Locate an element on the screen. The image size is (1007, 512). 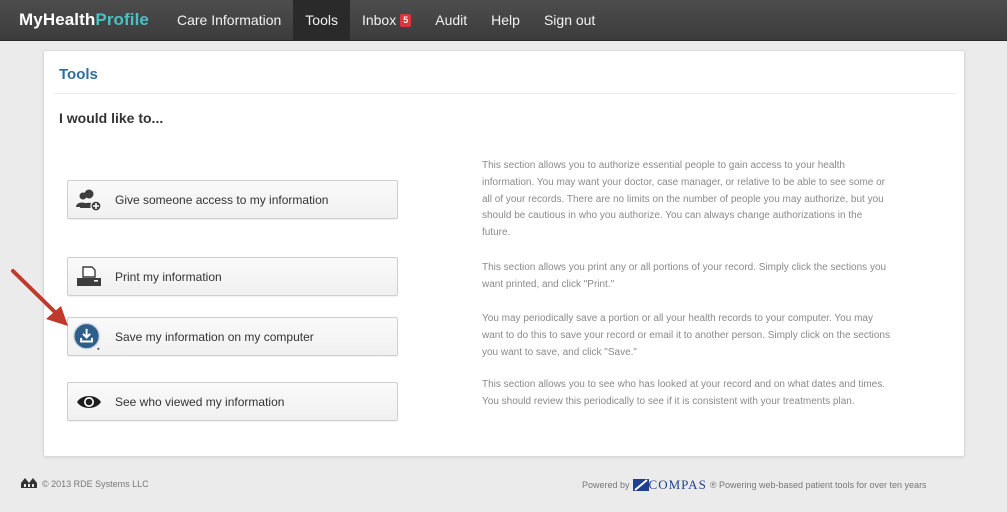
page-title: Tools is located at coordinates (78, 74).